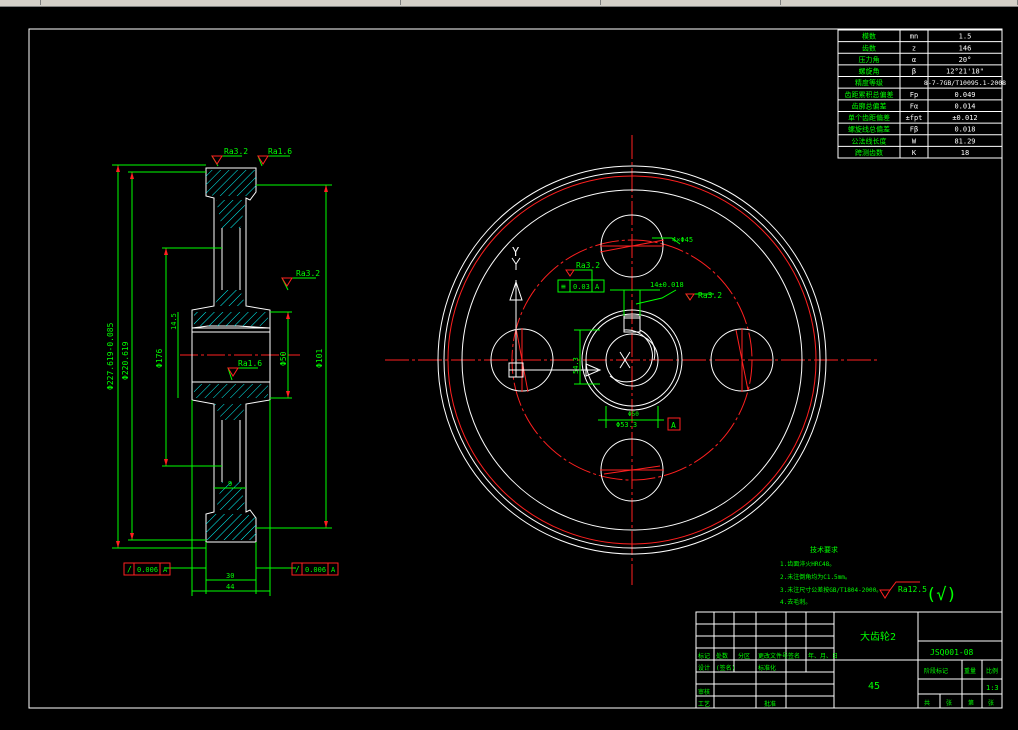 The image size is (1018, 730). What do you see at coordinates (230, 484) in the screenshot?
I see `dim-web-thickness: 9` at bounding box center [230, 484].